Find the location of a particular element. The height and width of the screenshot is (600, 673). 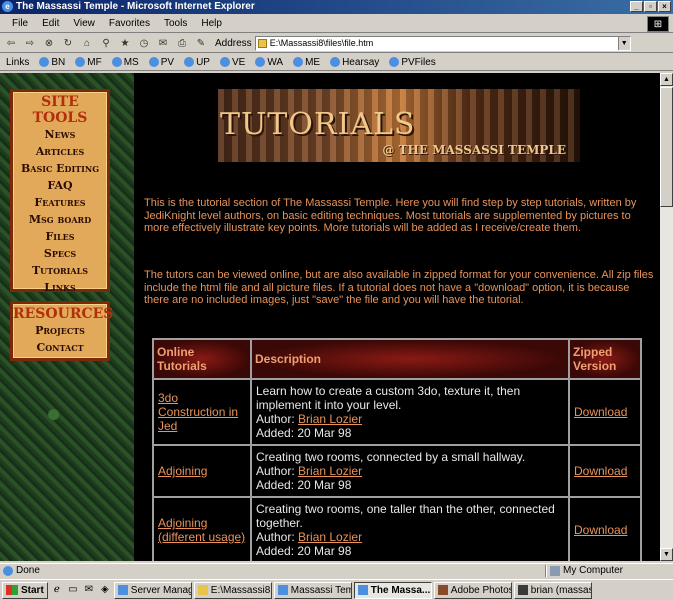

nav-articles: Articles is located at coordinates (60, 151).